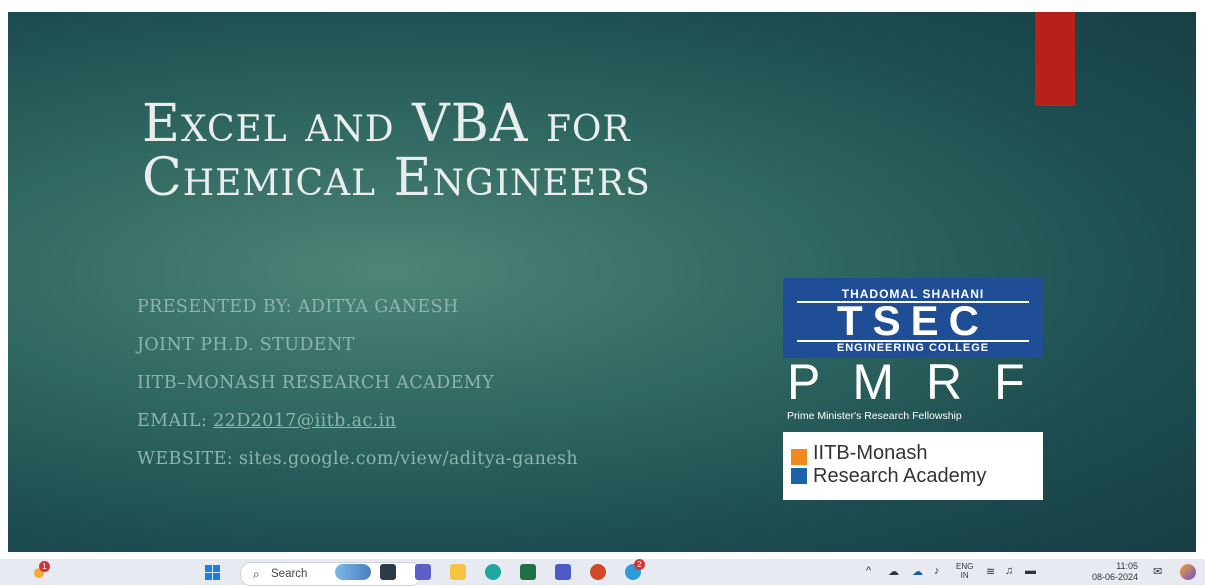 This screenshot has width=1205, height=587. I want to click on accent-bar, so click(1055, 59).